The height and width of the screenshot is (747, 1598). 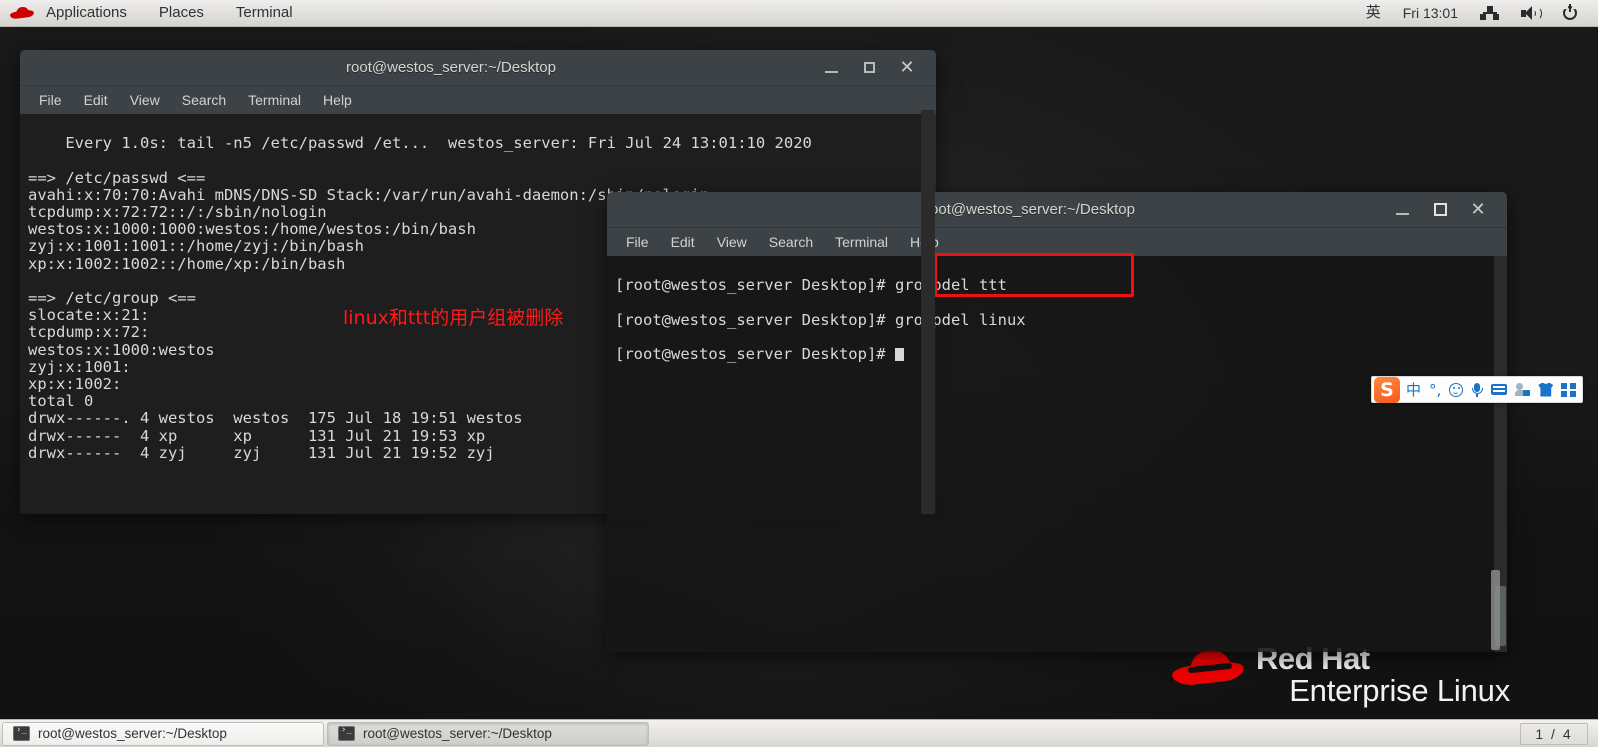 I want to click on desktop-scroll-thumb, so click(x=1495, y=610).